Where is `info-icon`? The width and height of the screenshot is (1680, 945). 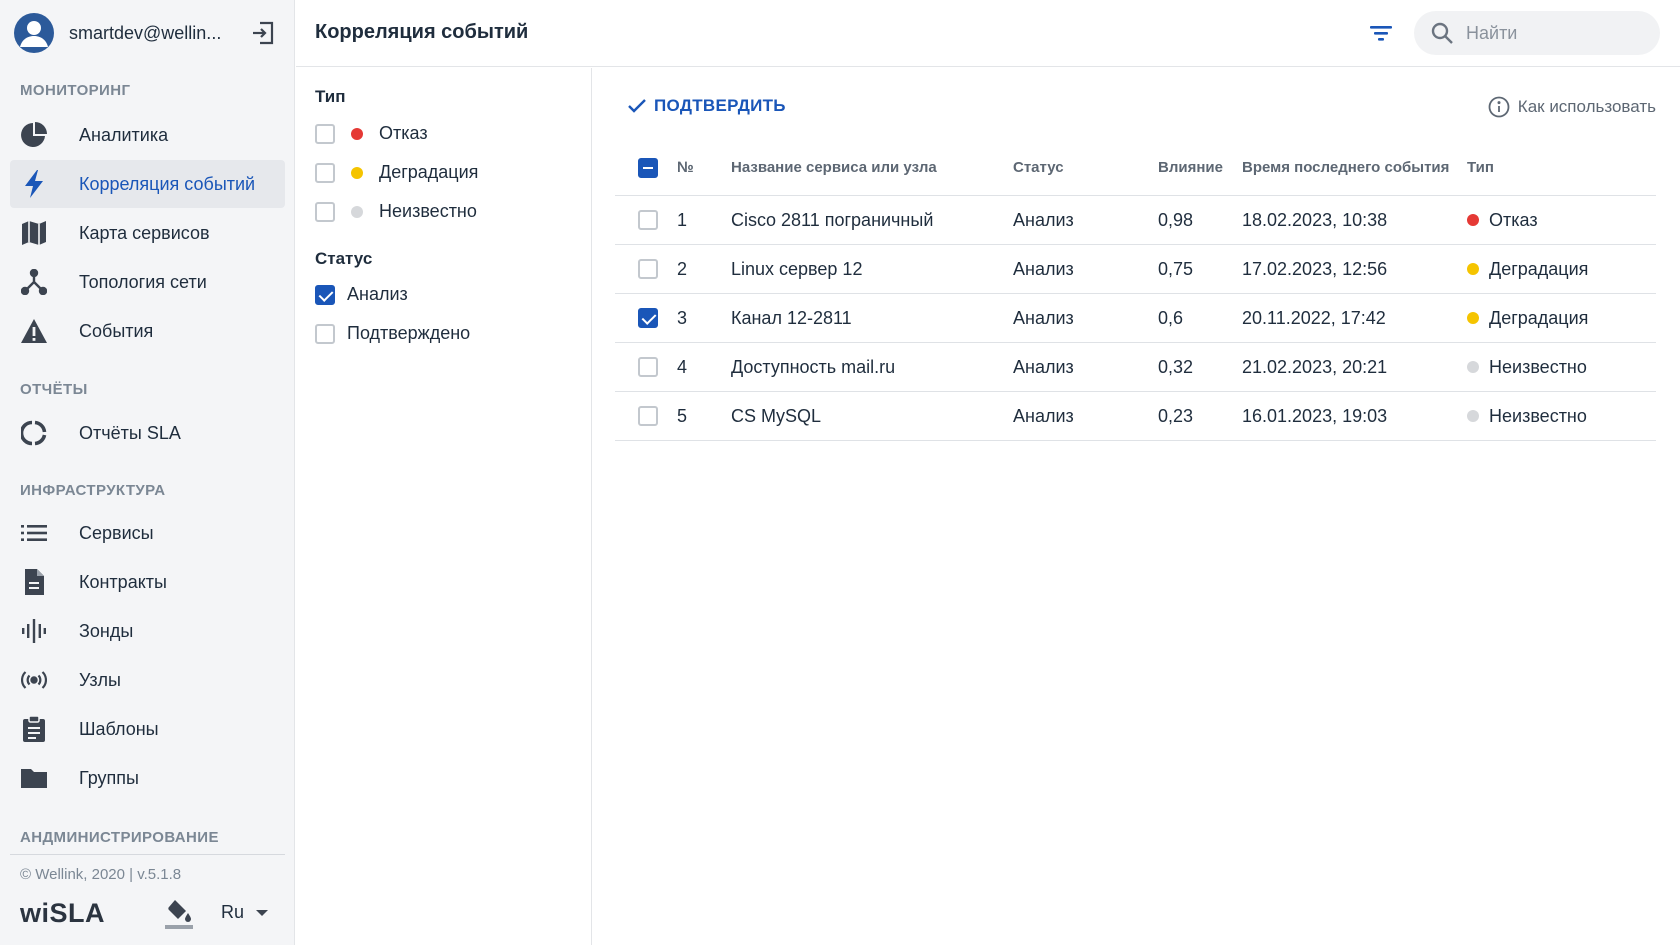 info-icon is located at coordinates (1499, 107).